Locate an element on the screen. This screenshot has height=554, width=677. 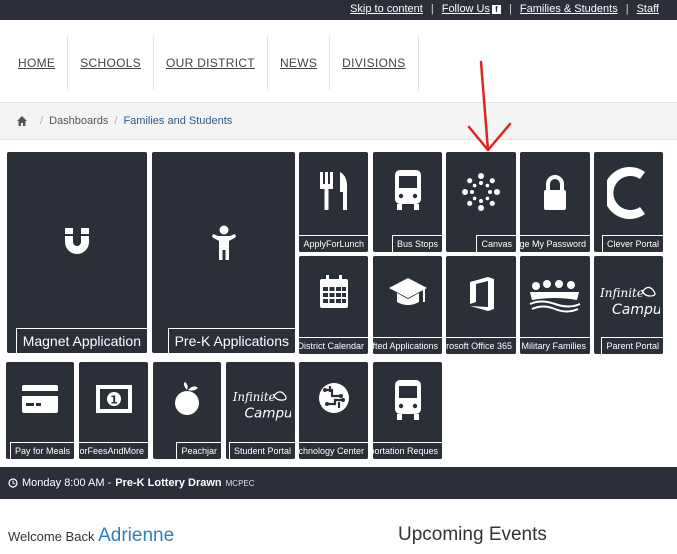
tile-pay-for-fees-and-more: 1 PayForFeesAndMore is located at coordinates (113, 410).